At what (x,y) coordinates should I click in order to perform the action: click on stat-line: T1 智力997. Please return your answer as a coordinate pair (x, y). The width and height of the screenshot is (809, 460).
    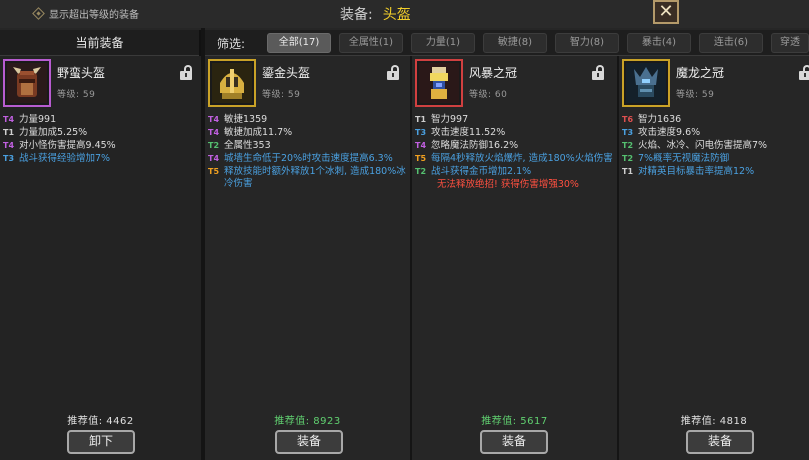
    Looking at the image, I should click on (442, 119).